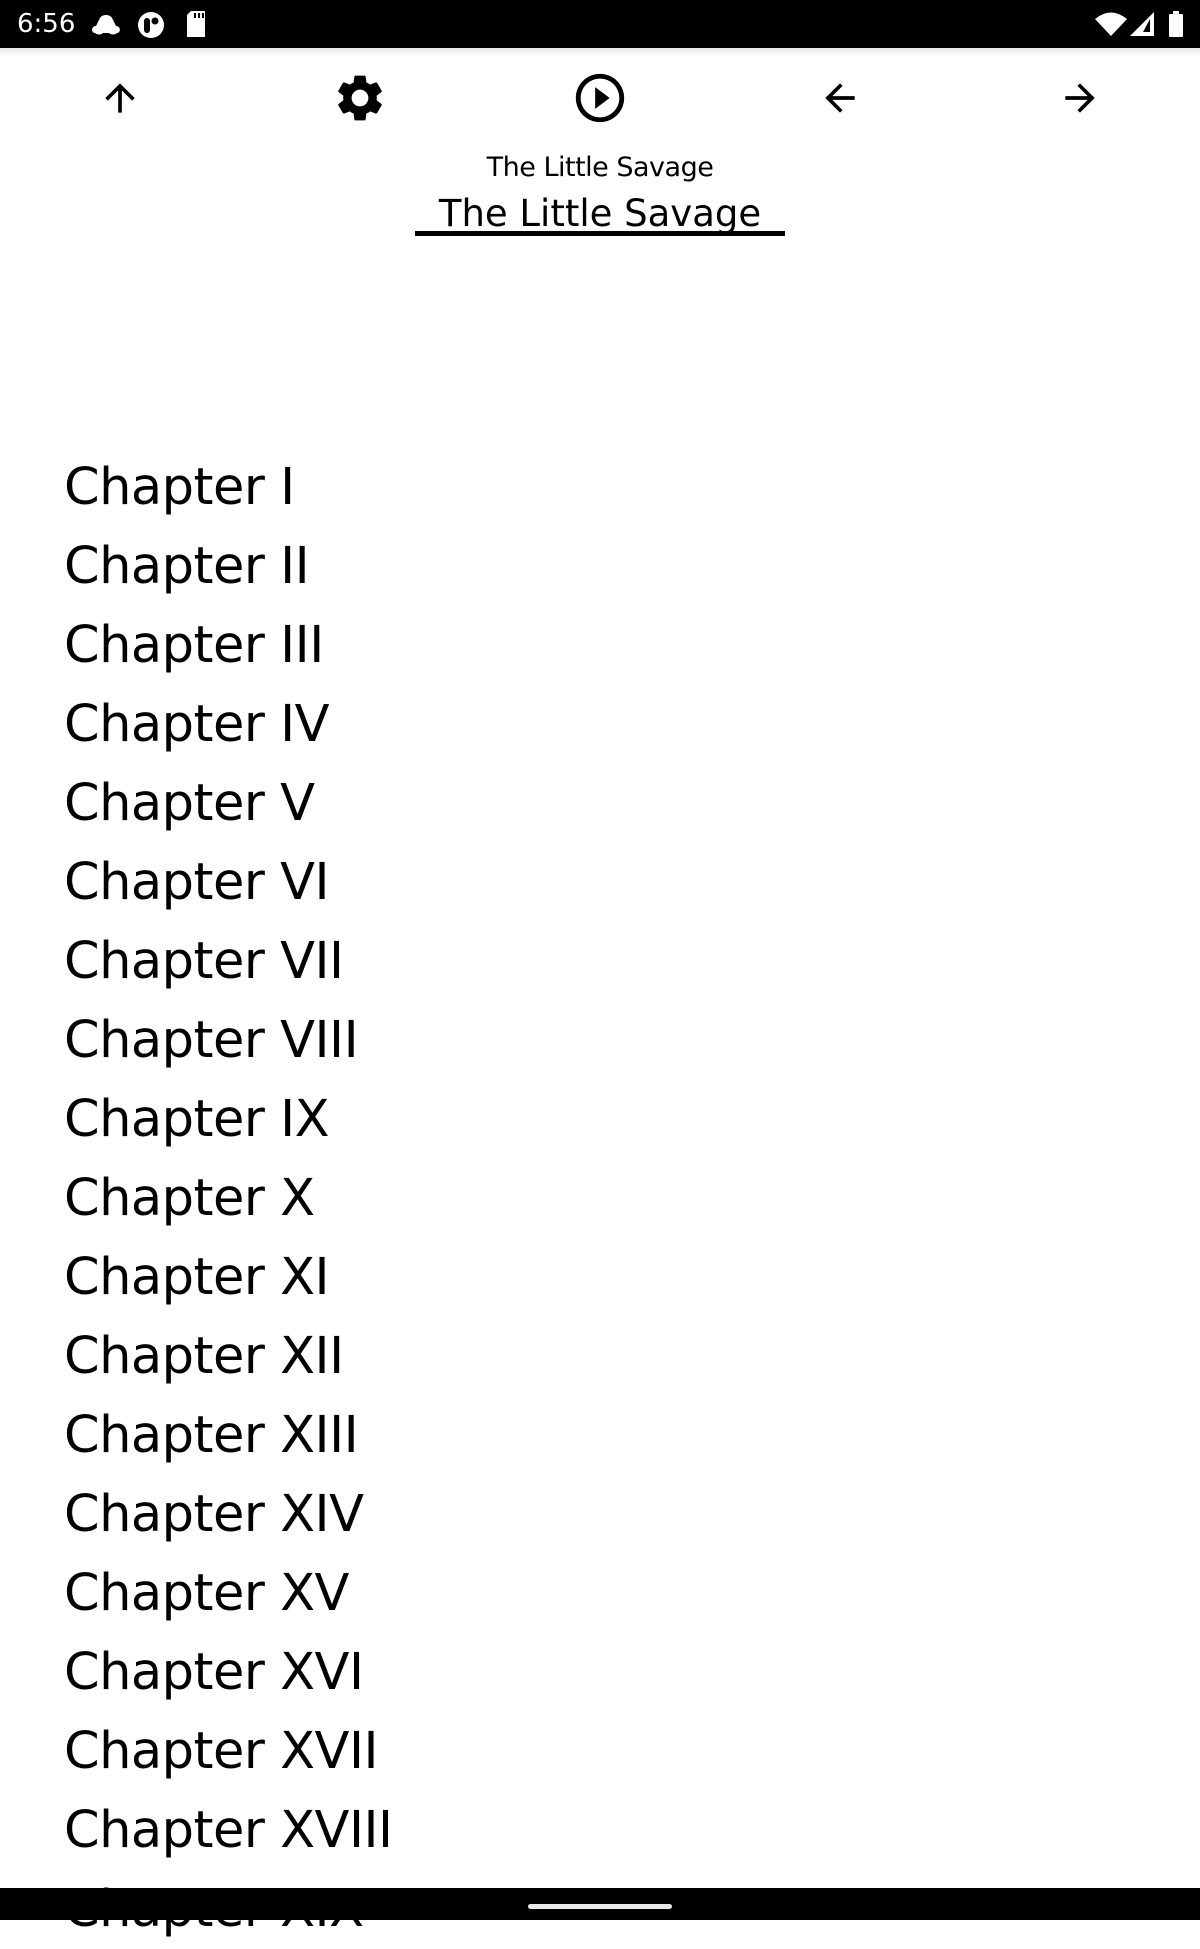  Describe the element at coordinates (600, 52) in the screenshot. I see `toolbar-shadow` at that location.